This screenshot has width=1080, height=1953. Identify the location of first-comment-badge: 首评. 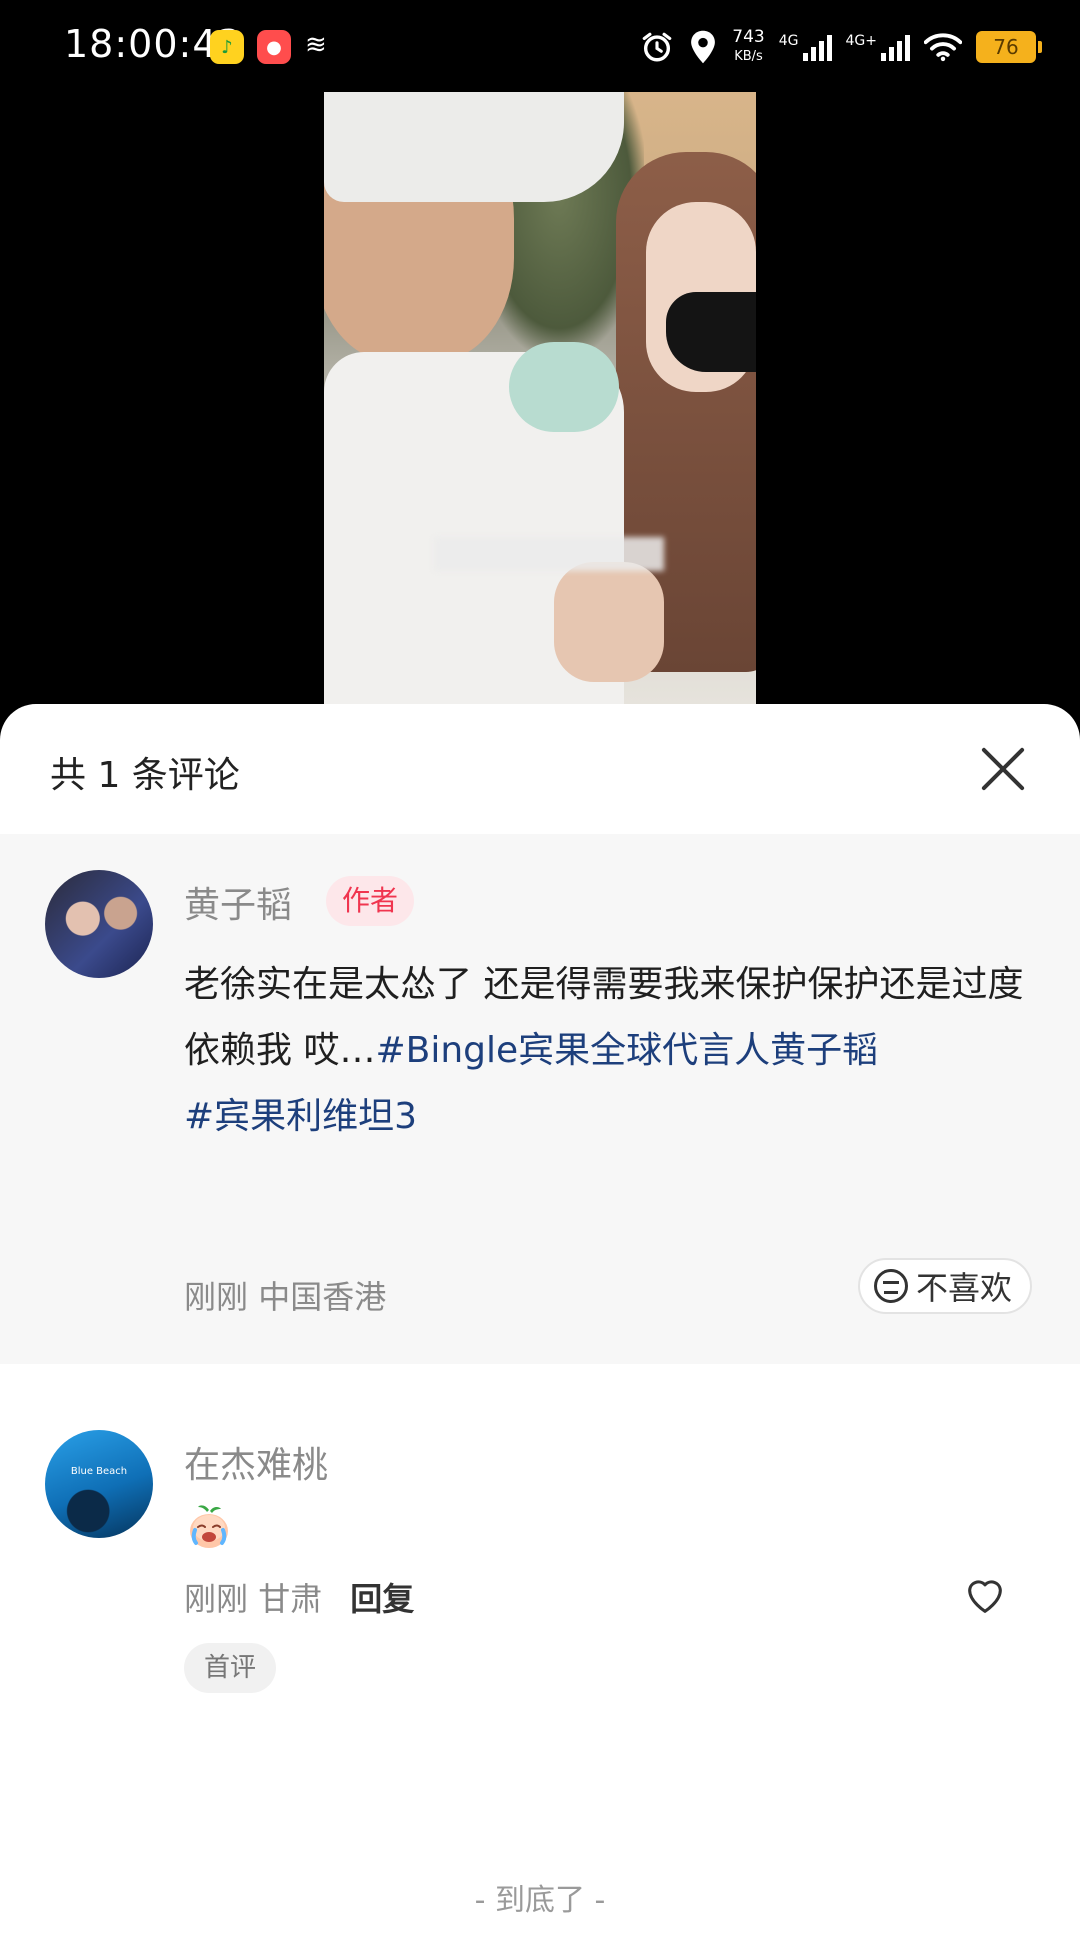
(230, 1668).